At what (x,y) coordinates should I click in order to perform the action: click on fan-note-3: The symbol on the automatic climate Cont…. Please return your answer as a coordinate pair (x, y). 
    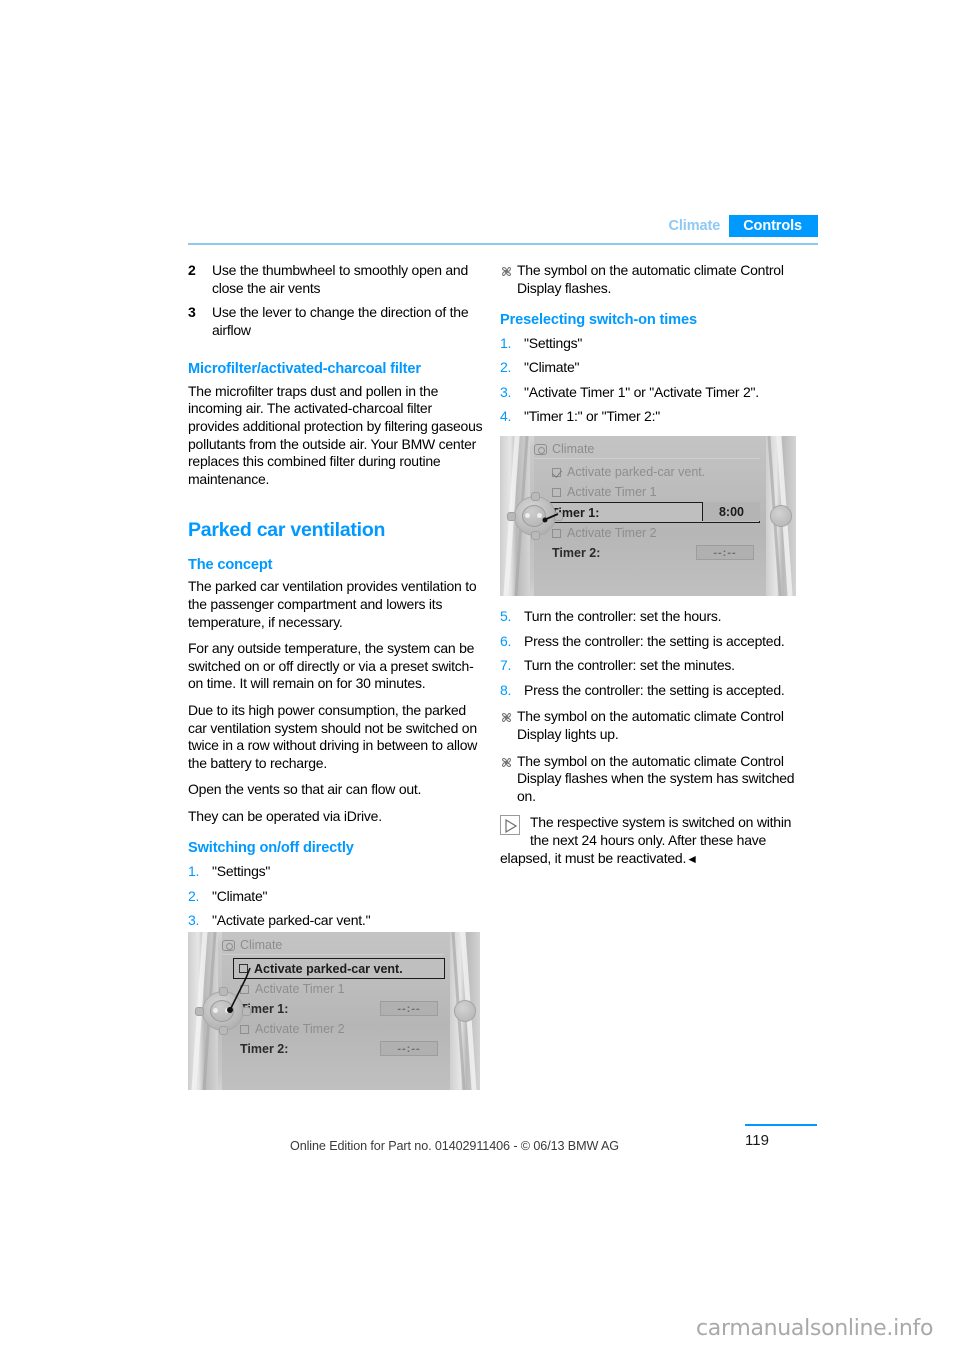
    Looking at the image, I should click on (647, 779).